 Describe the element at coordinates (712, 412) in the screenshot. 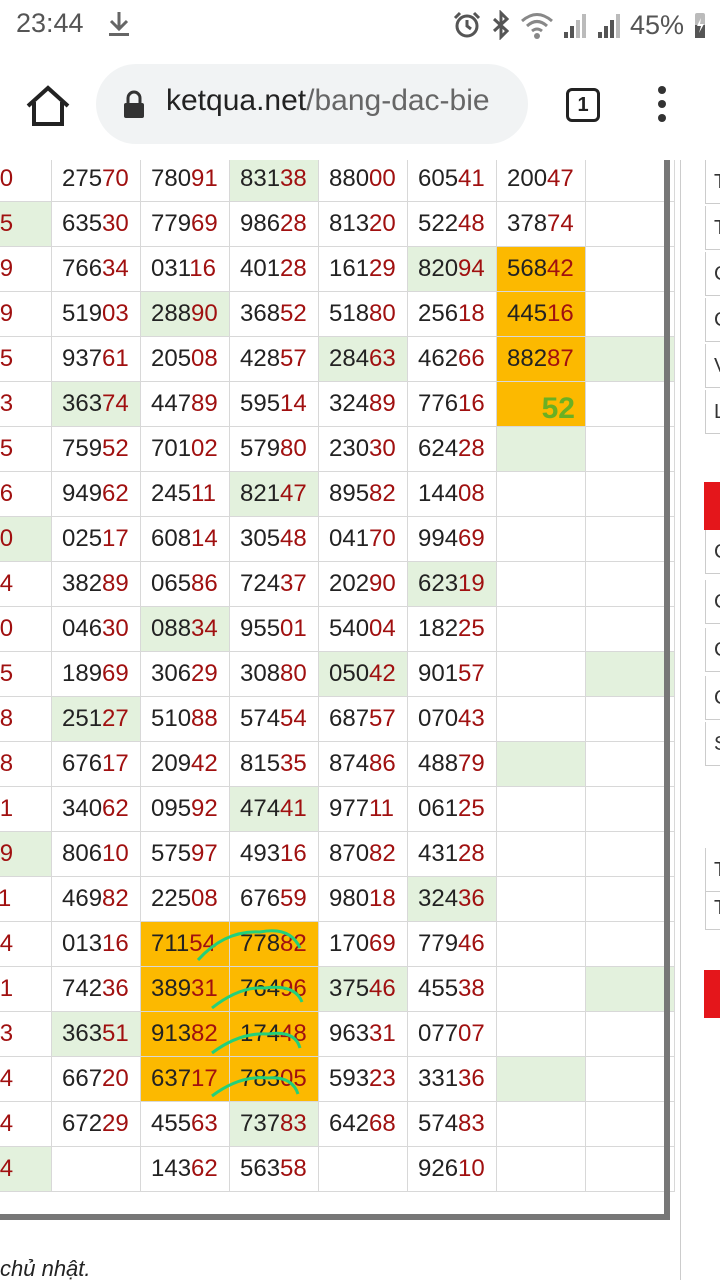

I see `side-panel-item: L` at that location.